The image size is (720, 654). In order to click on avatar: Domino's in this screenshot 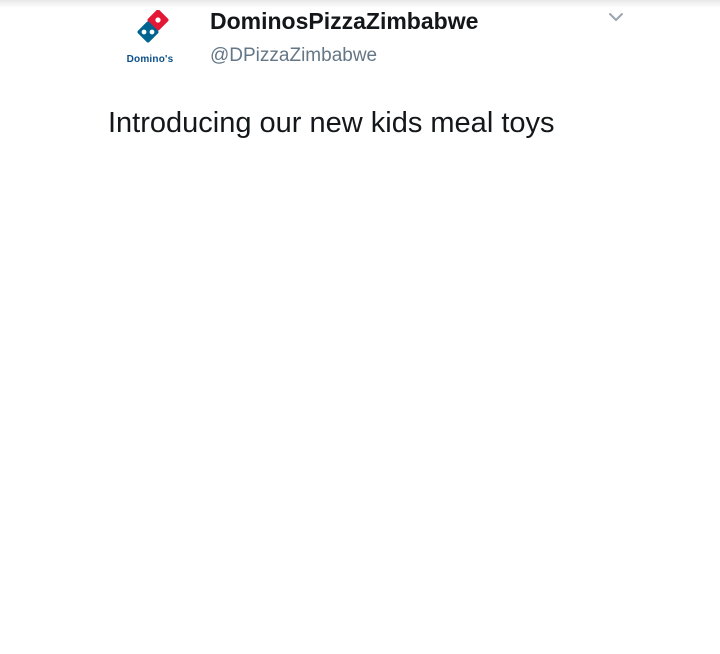, I will do `click(150, 41)`.